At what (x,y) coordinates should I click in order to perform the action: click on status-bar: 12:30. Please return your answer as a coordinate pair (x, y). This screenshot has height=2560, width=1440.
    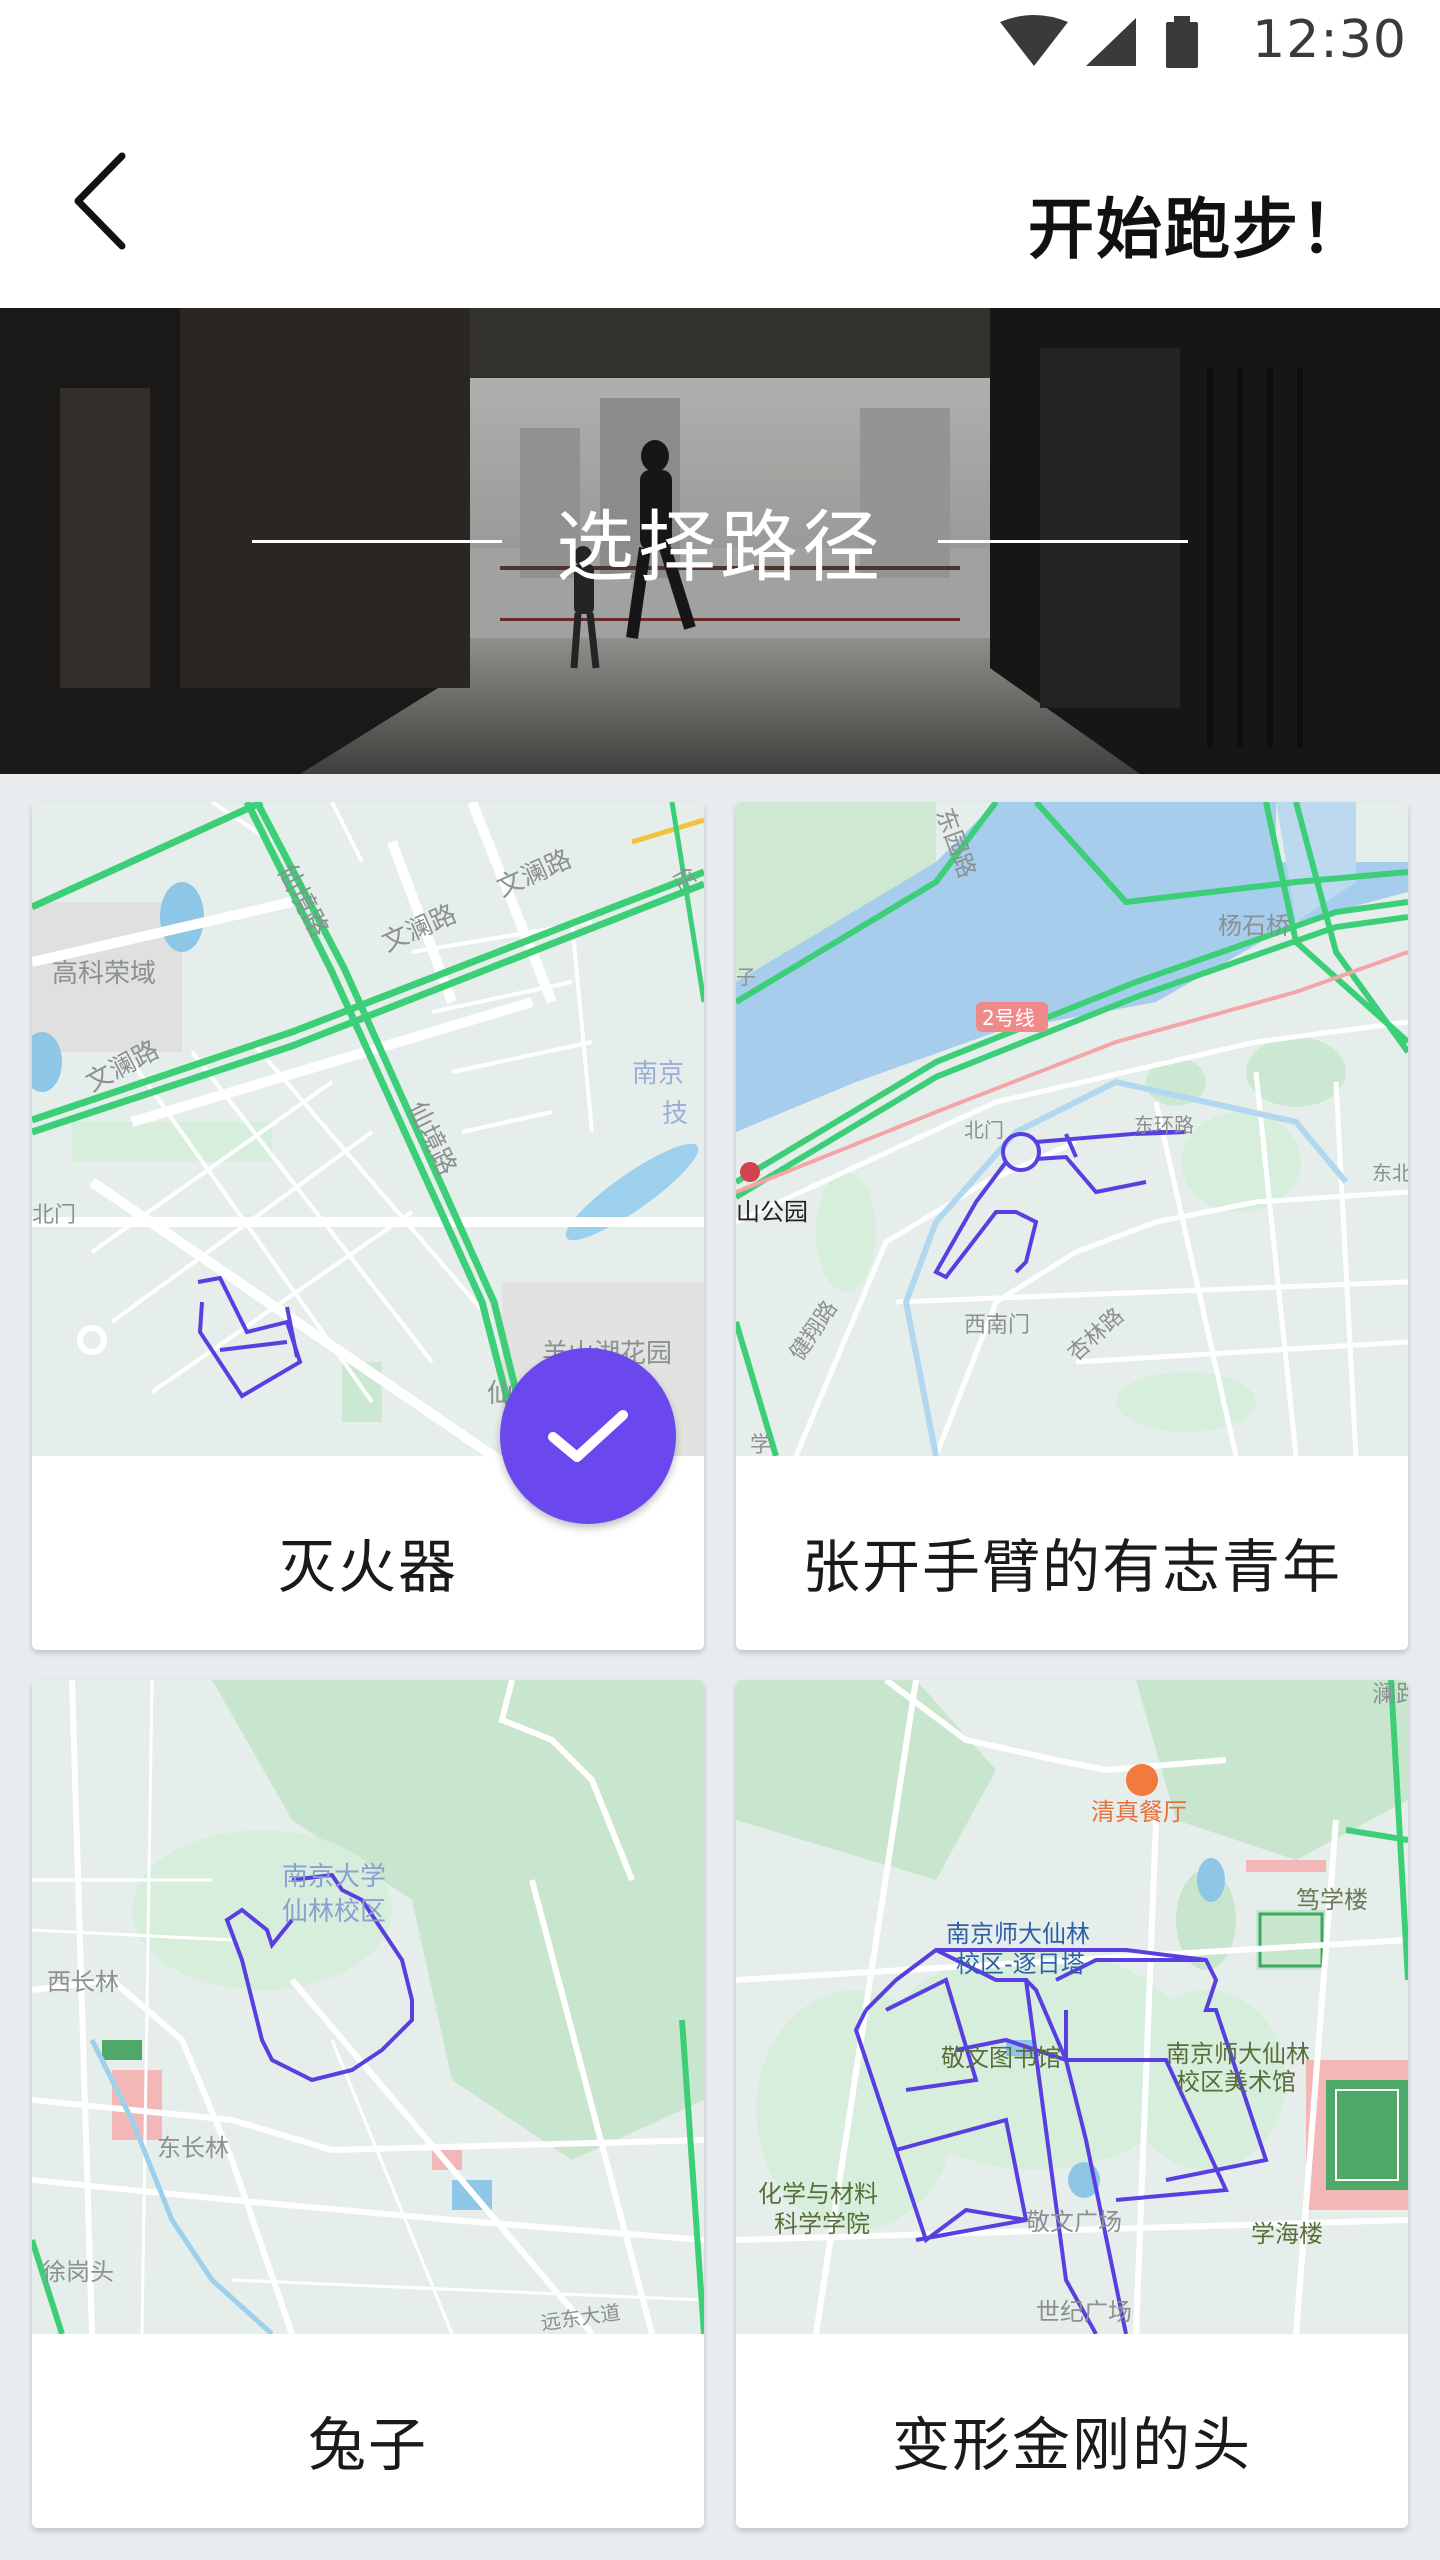
    Looking at the image, I should click on (720, 48).